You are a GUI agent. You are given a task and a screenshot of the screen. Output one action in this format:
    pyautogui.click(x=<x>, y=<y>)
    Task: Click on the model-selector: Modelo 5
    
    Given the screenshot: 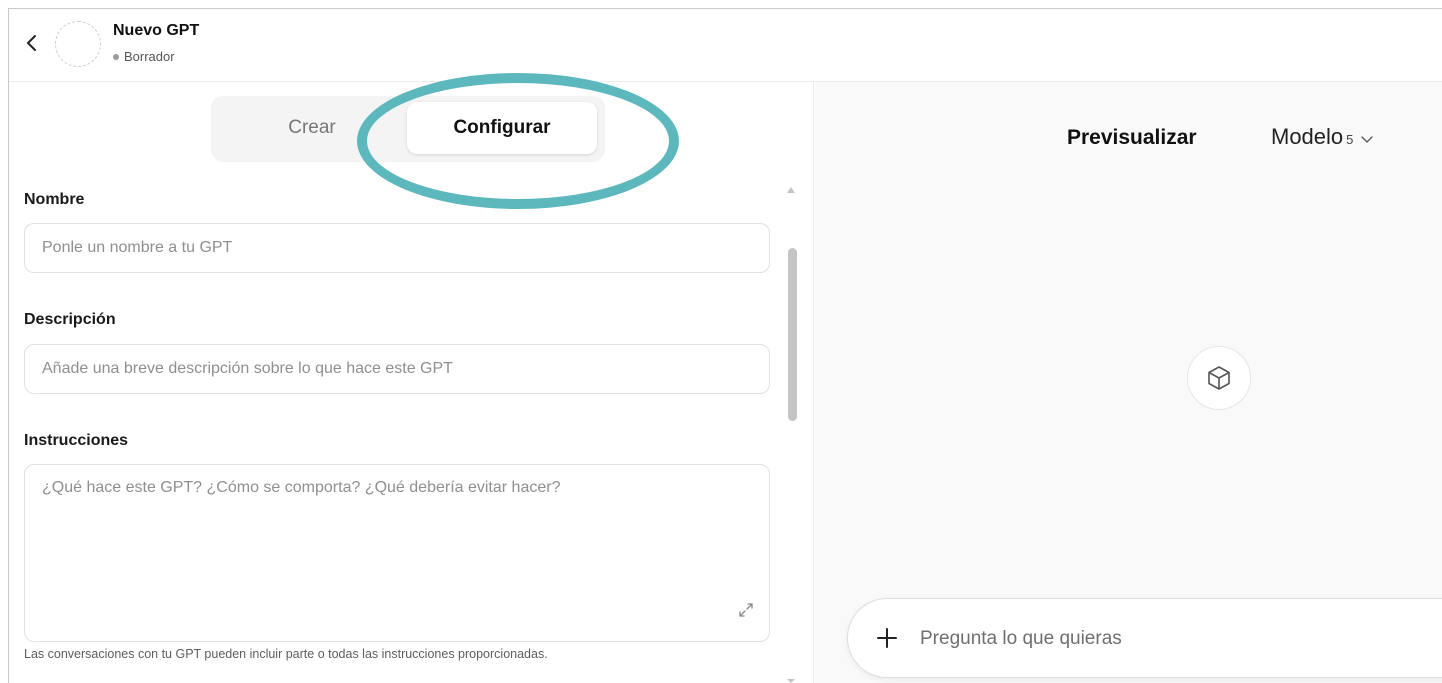 What is the action you would take?
    pyautogui.click(x=1322, y=137)
    